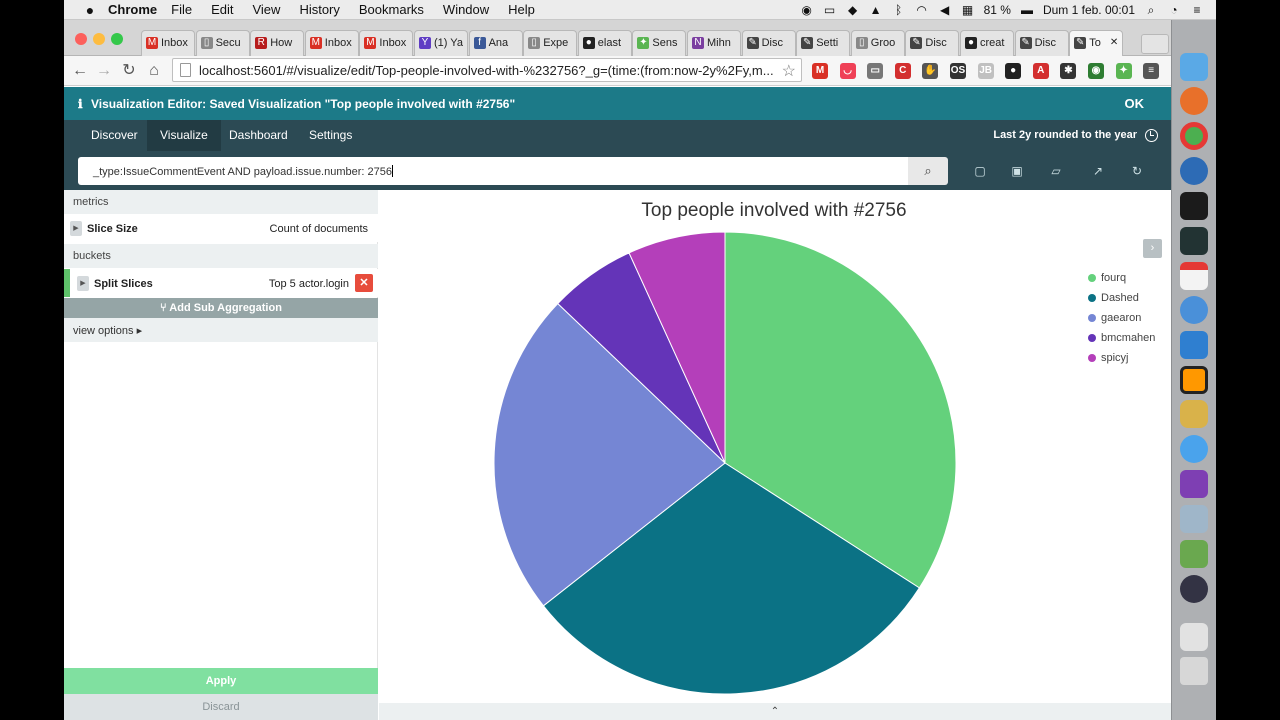 This screenshot has width=1280, height=720. Describe the element at coordinates (99, 39) in the screenshot. I see `minimize-window-button` at that location.